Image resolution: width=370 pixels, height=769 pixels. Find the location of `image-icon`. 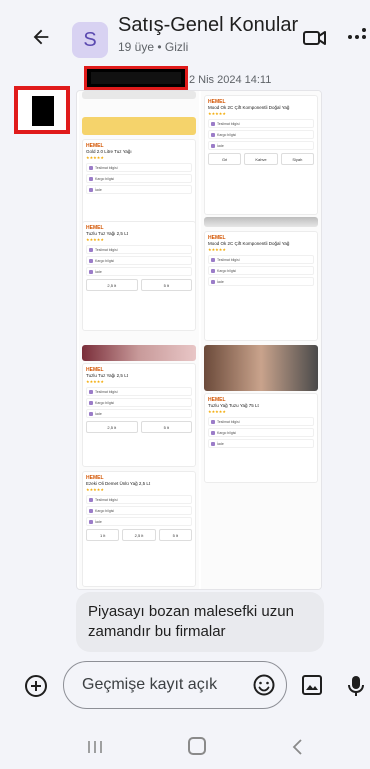

image-icon is located at coordinates (312, 685).